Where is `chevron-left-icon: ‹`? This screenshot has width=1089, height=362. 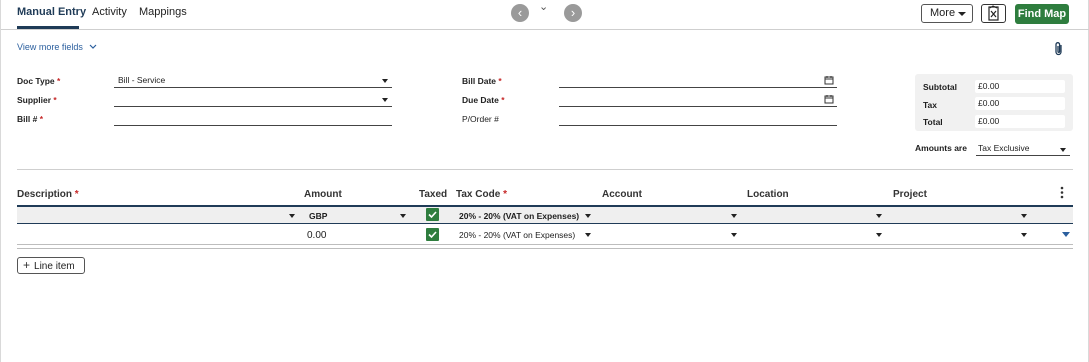 chevron-left-icon: ‹ is located at coordinates (520, 12).